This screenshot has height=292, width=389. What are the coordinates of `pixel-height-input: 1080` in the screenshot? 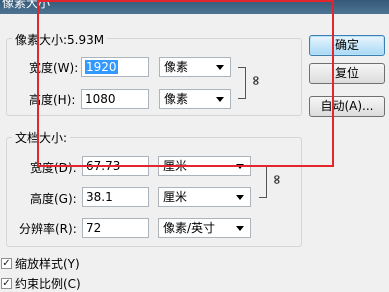 It's located at (115, 99).